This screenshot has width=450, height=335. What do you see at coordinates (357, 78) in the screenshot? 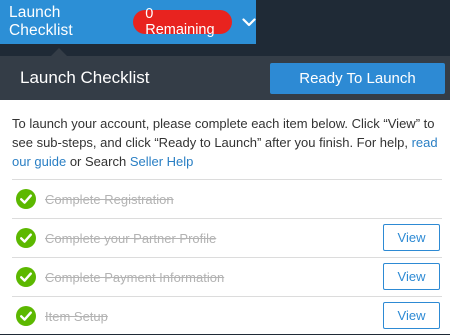
I see `ready-to-launch-button: Ready To Launch` at bounding box center [357, 78].